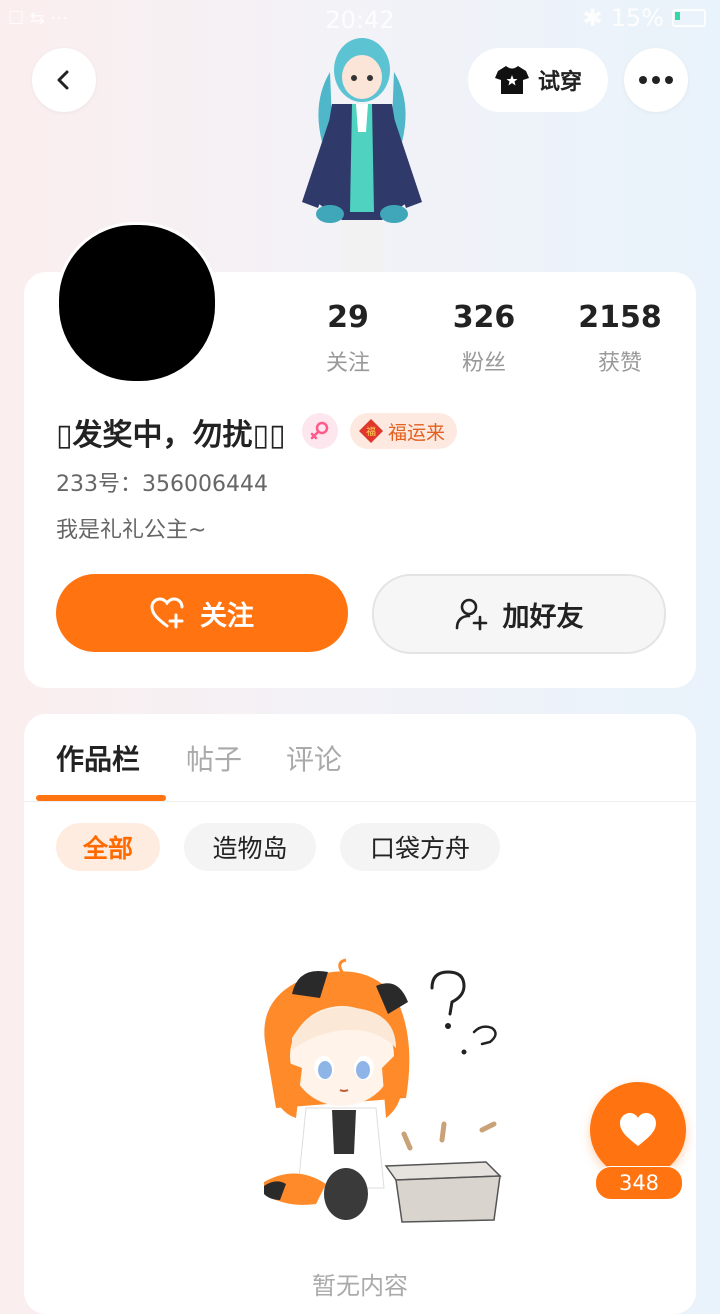  What do you see at coordinates (483, 363) in the screenshot?
I see `stat-label: 粉丝` at bounding box center [483, 363].